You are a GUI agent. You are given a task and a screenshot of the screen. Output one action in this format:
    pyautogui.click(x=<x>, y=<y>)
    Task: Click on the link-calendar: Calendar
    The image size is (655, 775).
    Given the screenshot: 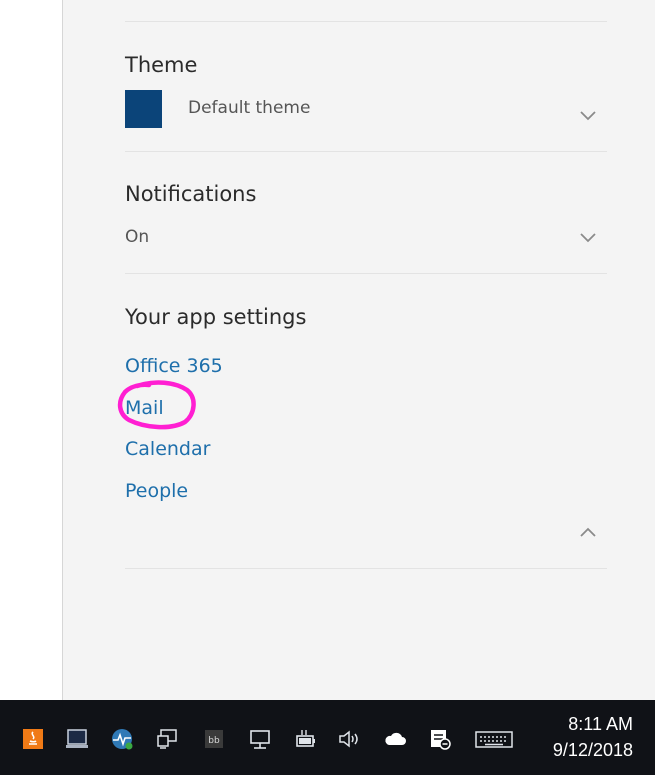 What is the action you would take?
    pyautogui.click(x=167, y=449)
    